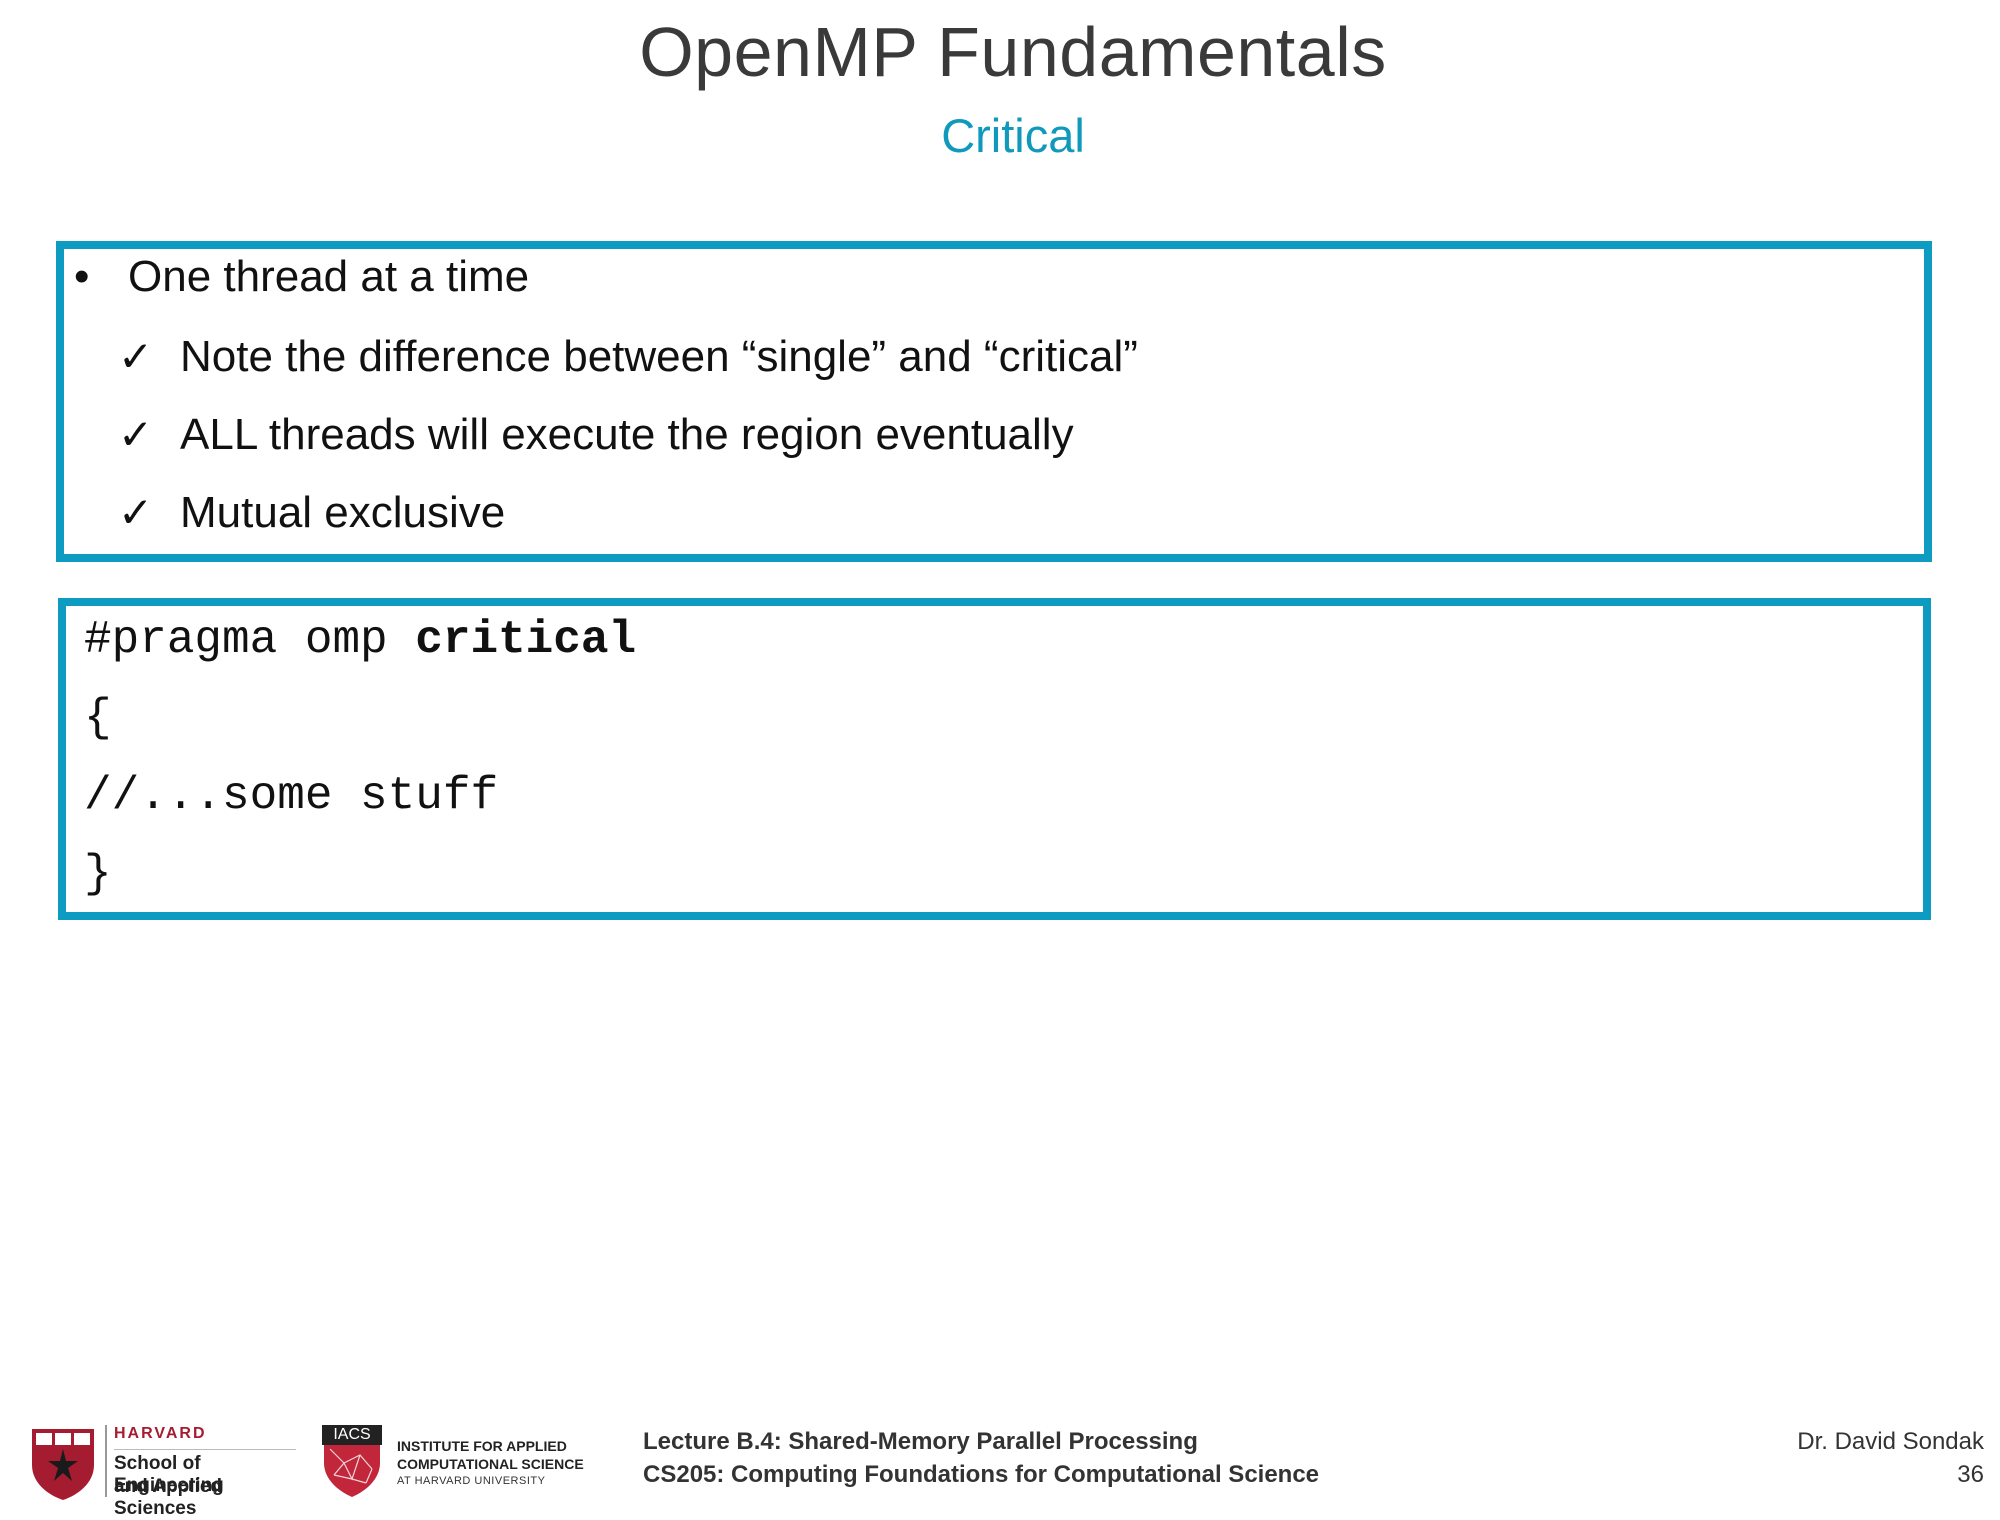  Describe the element at coordinates (352, 1461) in the screenshot. I see `iacs-shield-icon: IACS` at that location.